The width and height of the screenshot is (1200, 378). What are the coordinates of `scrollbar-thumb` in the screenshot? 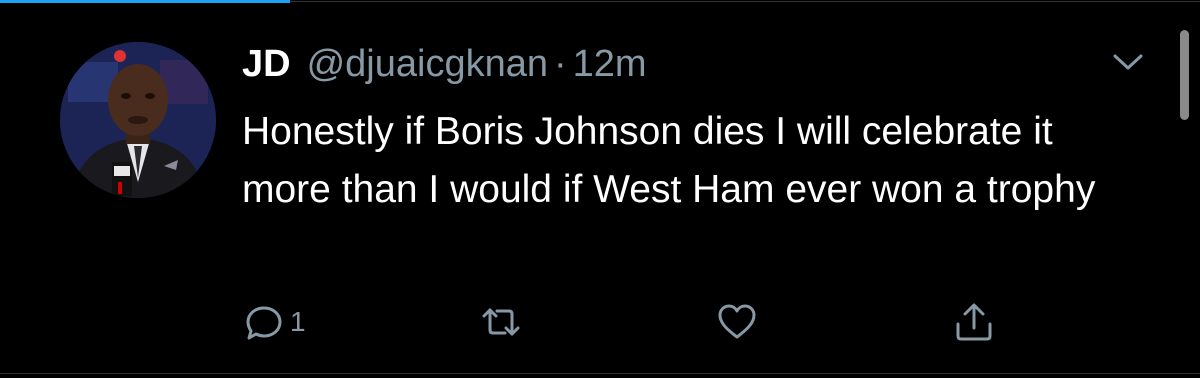 It's located at (1184, 75).